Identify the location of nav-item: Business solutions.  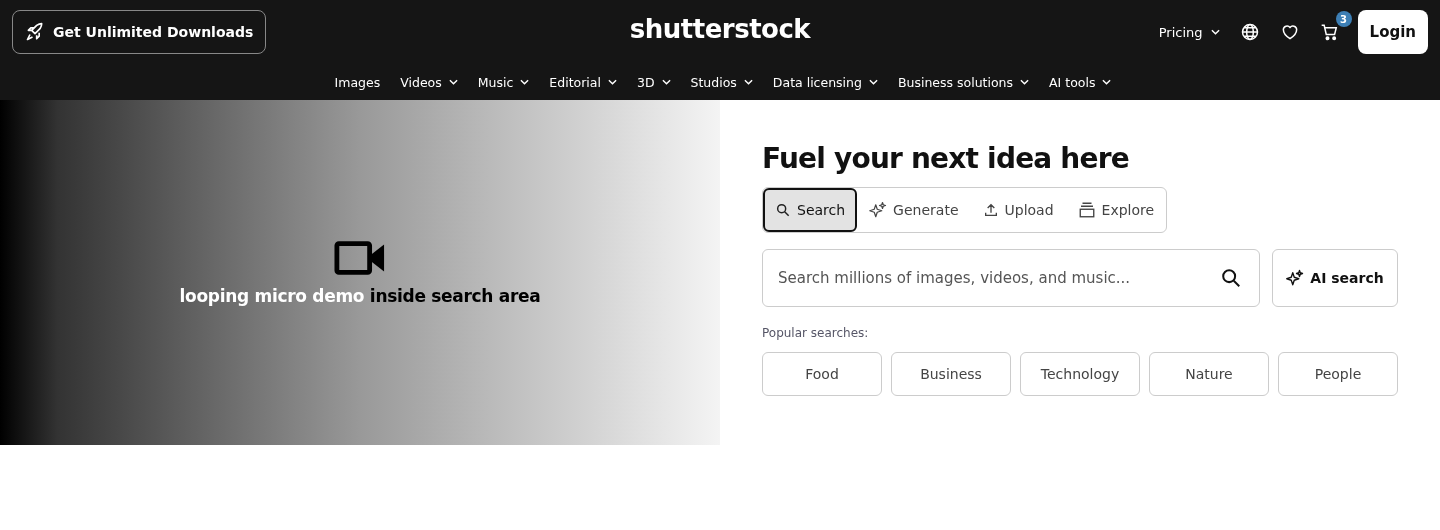
(963, 82).